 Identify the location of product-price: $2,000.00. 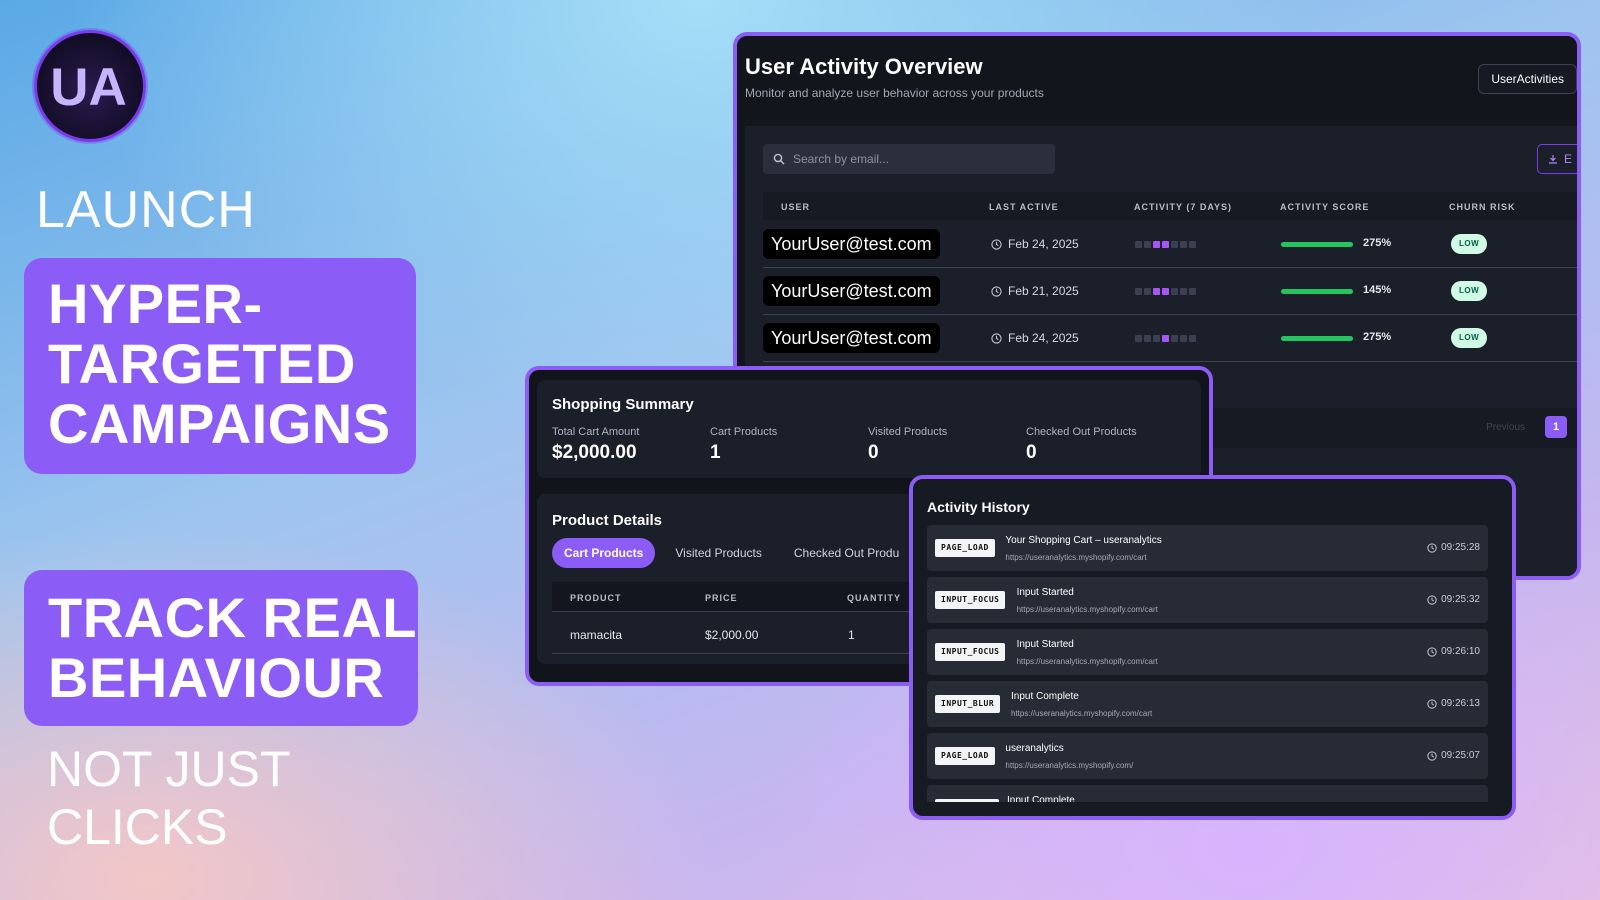
(732, 635).